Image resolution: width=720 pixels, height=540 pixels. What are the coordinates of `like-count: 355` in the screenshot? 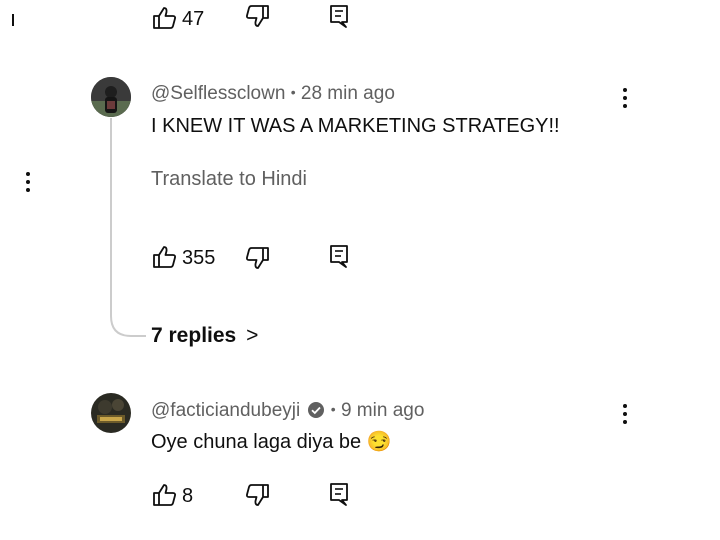 It's located at (199, 258).